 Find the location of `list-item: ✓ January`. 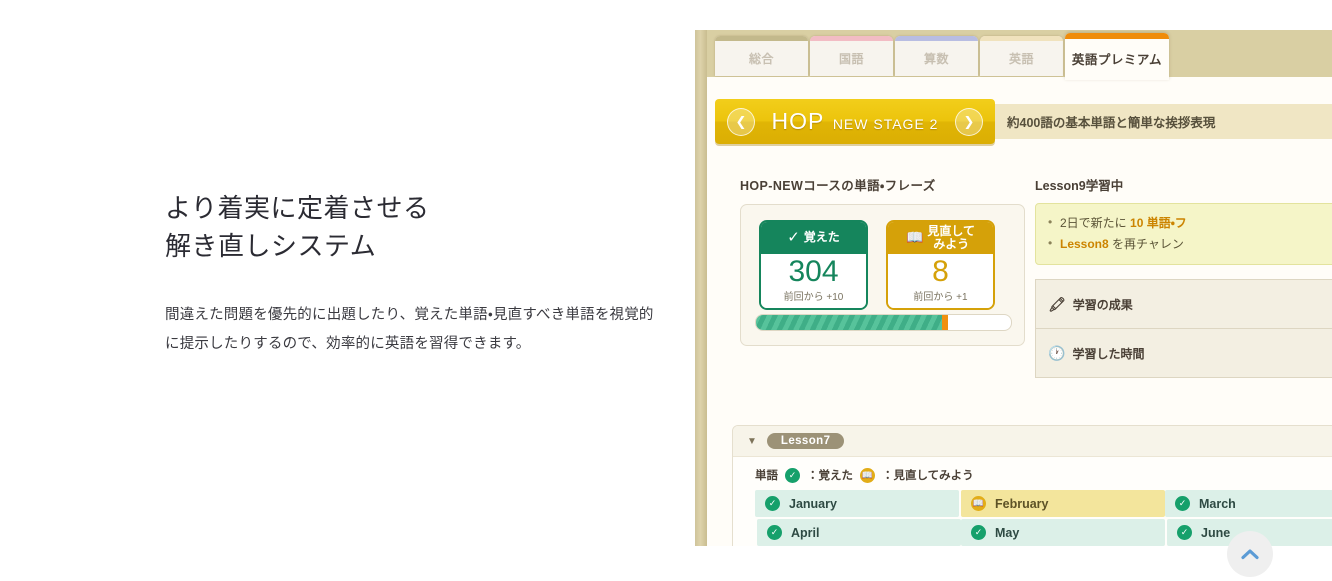

list-item: ✓ January is located at coordinates (857, 503).